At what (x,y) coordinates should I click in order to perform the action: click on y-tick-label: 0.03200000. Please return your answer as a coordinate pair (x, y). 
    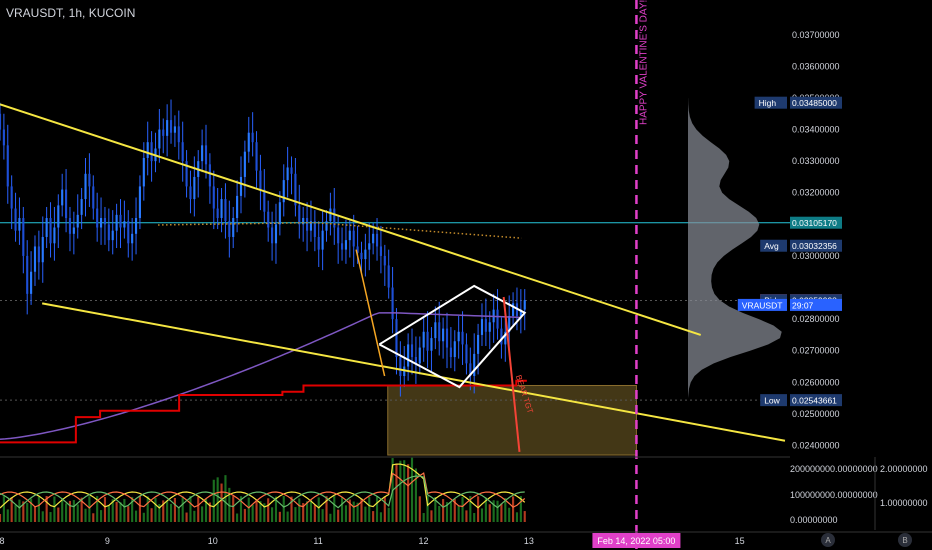
    Looking at the image, I should click on (816, 193).